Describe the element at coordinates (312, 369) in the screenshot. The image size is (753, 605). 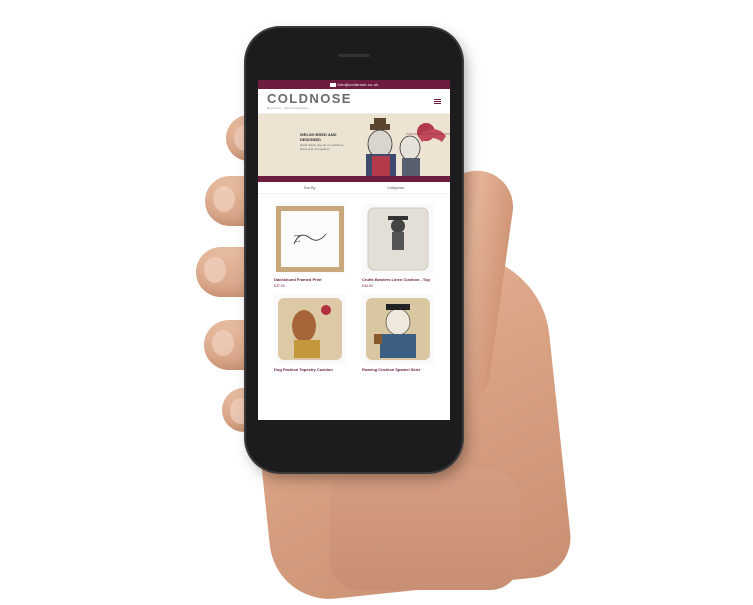
I see `product-name: Dog Fashion Tapestry Cushion` at that location.